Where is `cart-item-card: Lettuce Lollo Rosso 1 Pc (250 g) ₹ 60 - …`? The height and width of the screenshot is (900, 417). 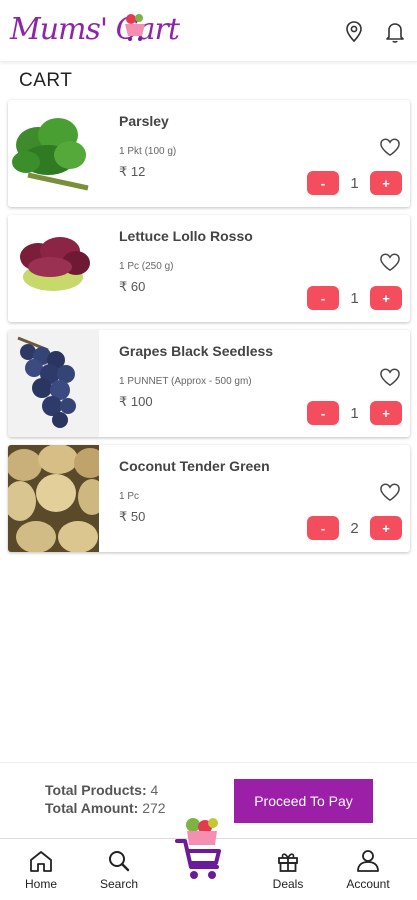
cart-item-card: Lettuce Lollo Rosso 1 Pc (250 g) ₹ 60 - … is located at coordinates (209, 268).